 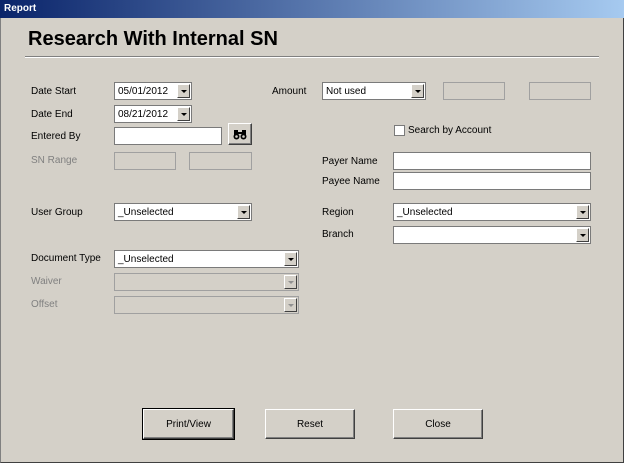 What do you see at coordinates (220, 161) in the screenshot?
I see `sn-range-to-input` at bounding box center [220, 161].